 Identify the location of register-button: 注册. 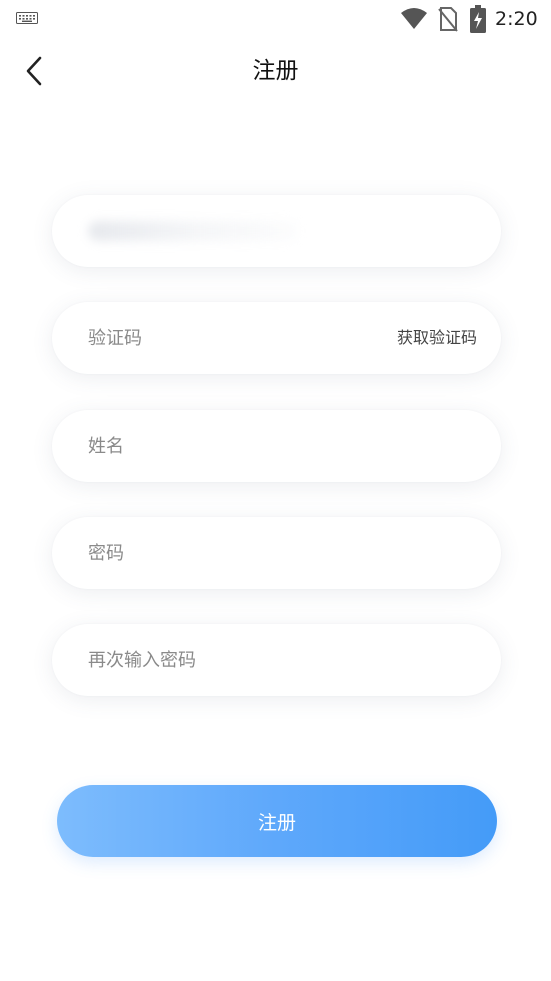
(277, 821).